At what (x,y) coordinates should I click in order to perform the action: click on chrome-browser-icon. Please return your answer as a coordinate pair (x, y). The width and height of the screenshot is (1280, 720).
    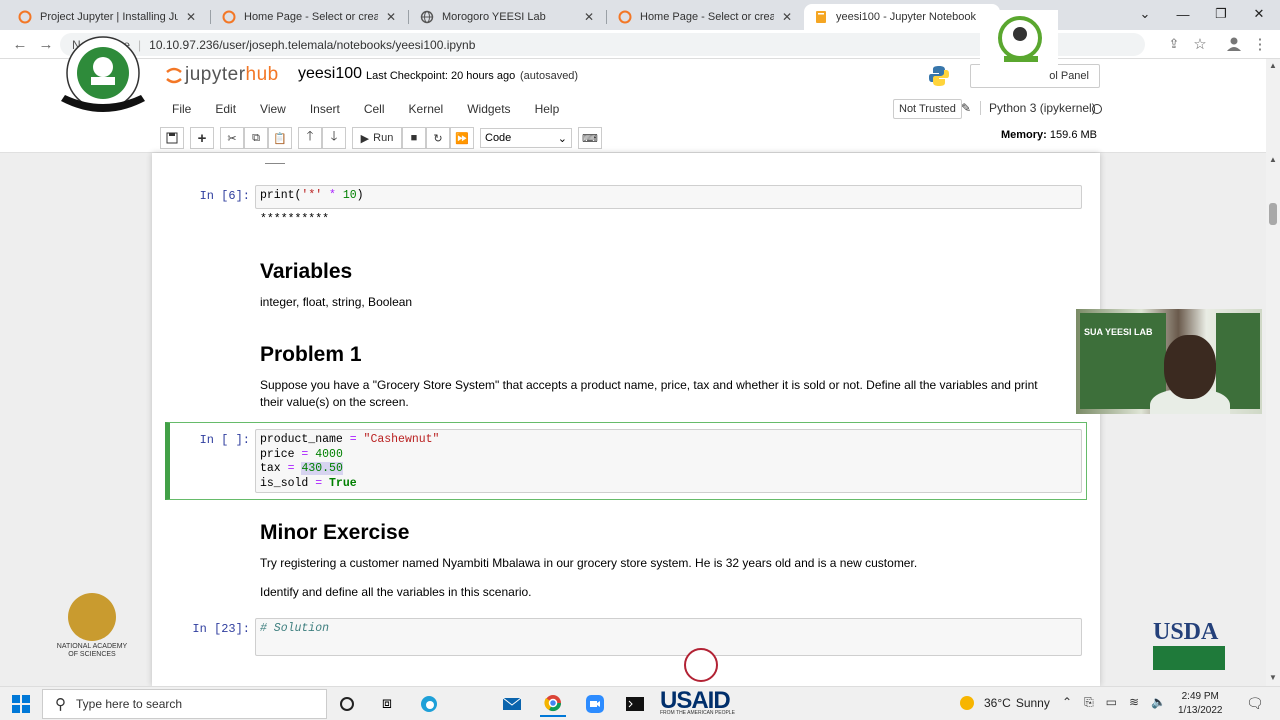
    Looking at the image, I should click on (553, 704).